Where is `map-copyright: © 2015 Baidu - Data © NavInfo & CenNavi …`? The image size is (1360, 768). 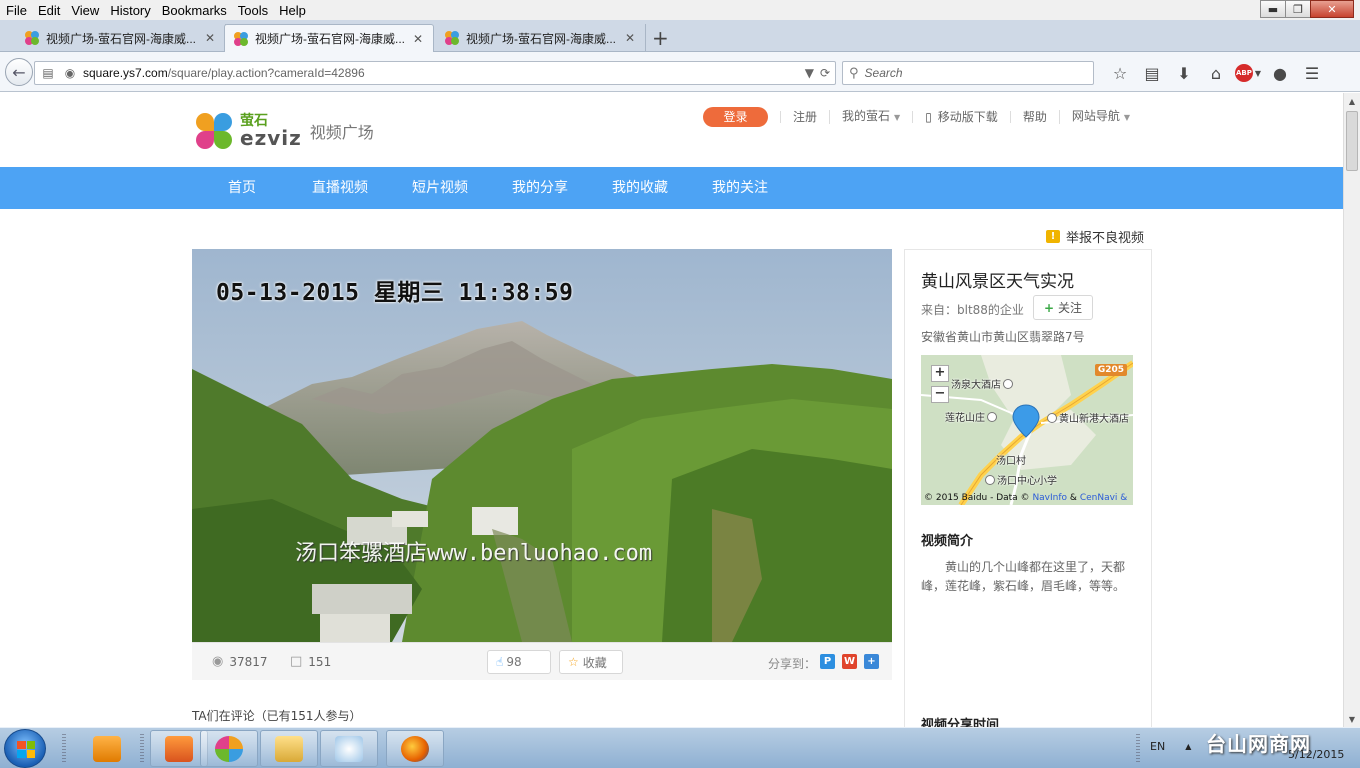
map-copyright: © 2015 Baidu - Data © NavInfo & CenNavi … is located at coordinates (1026, 498).